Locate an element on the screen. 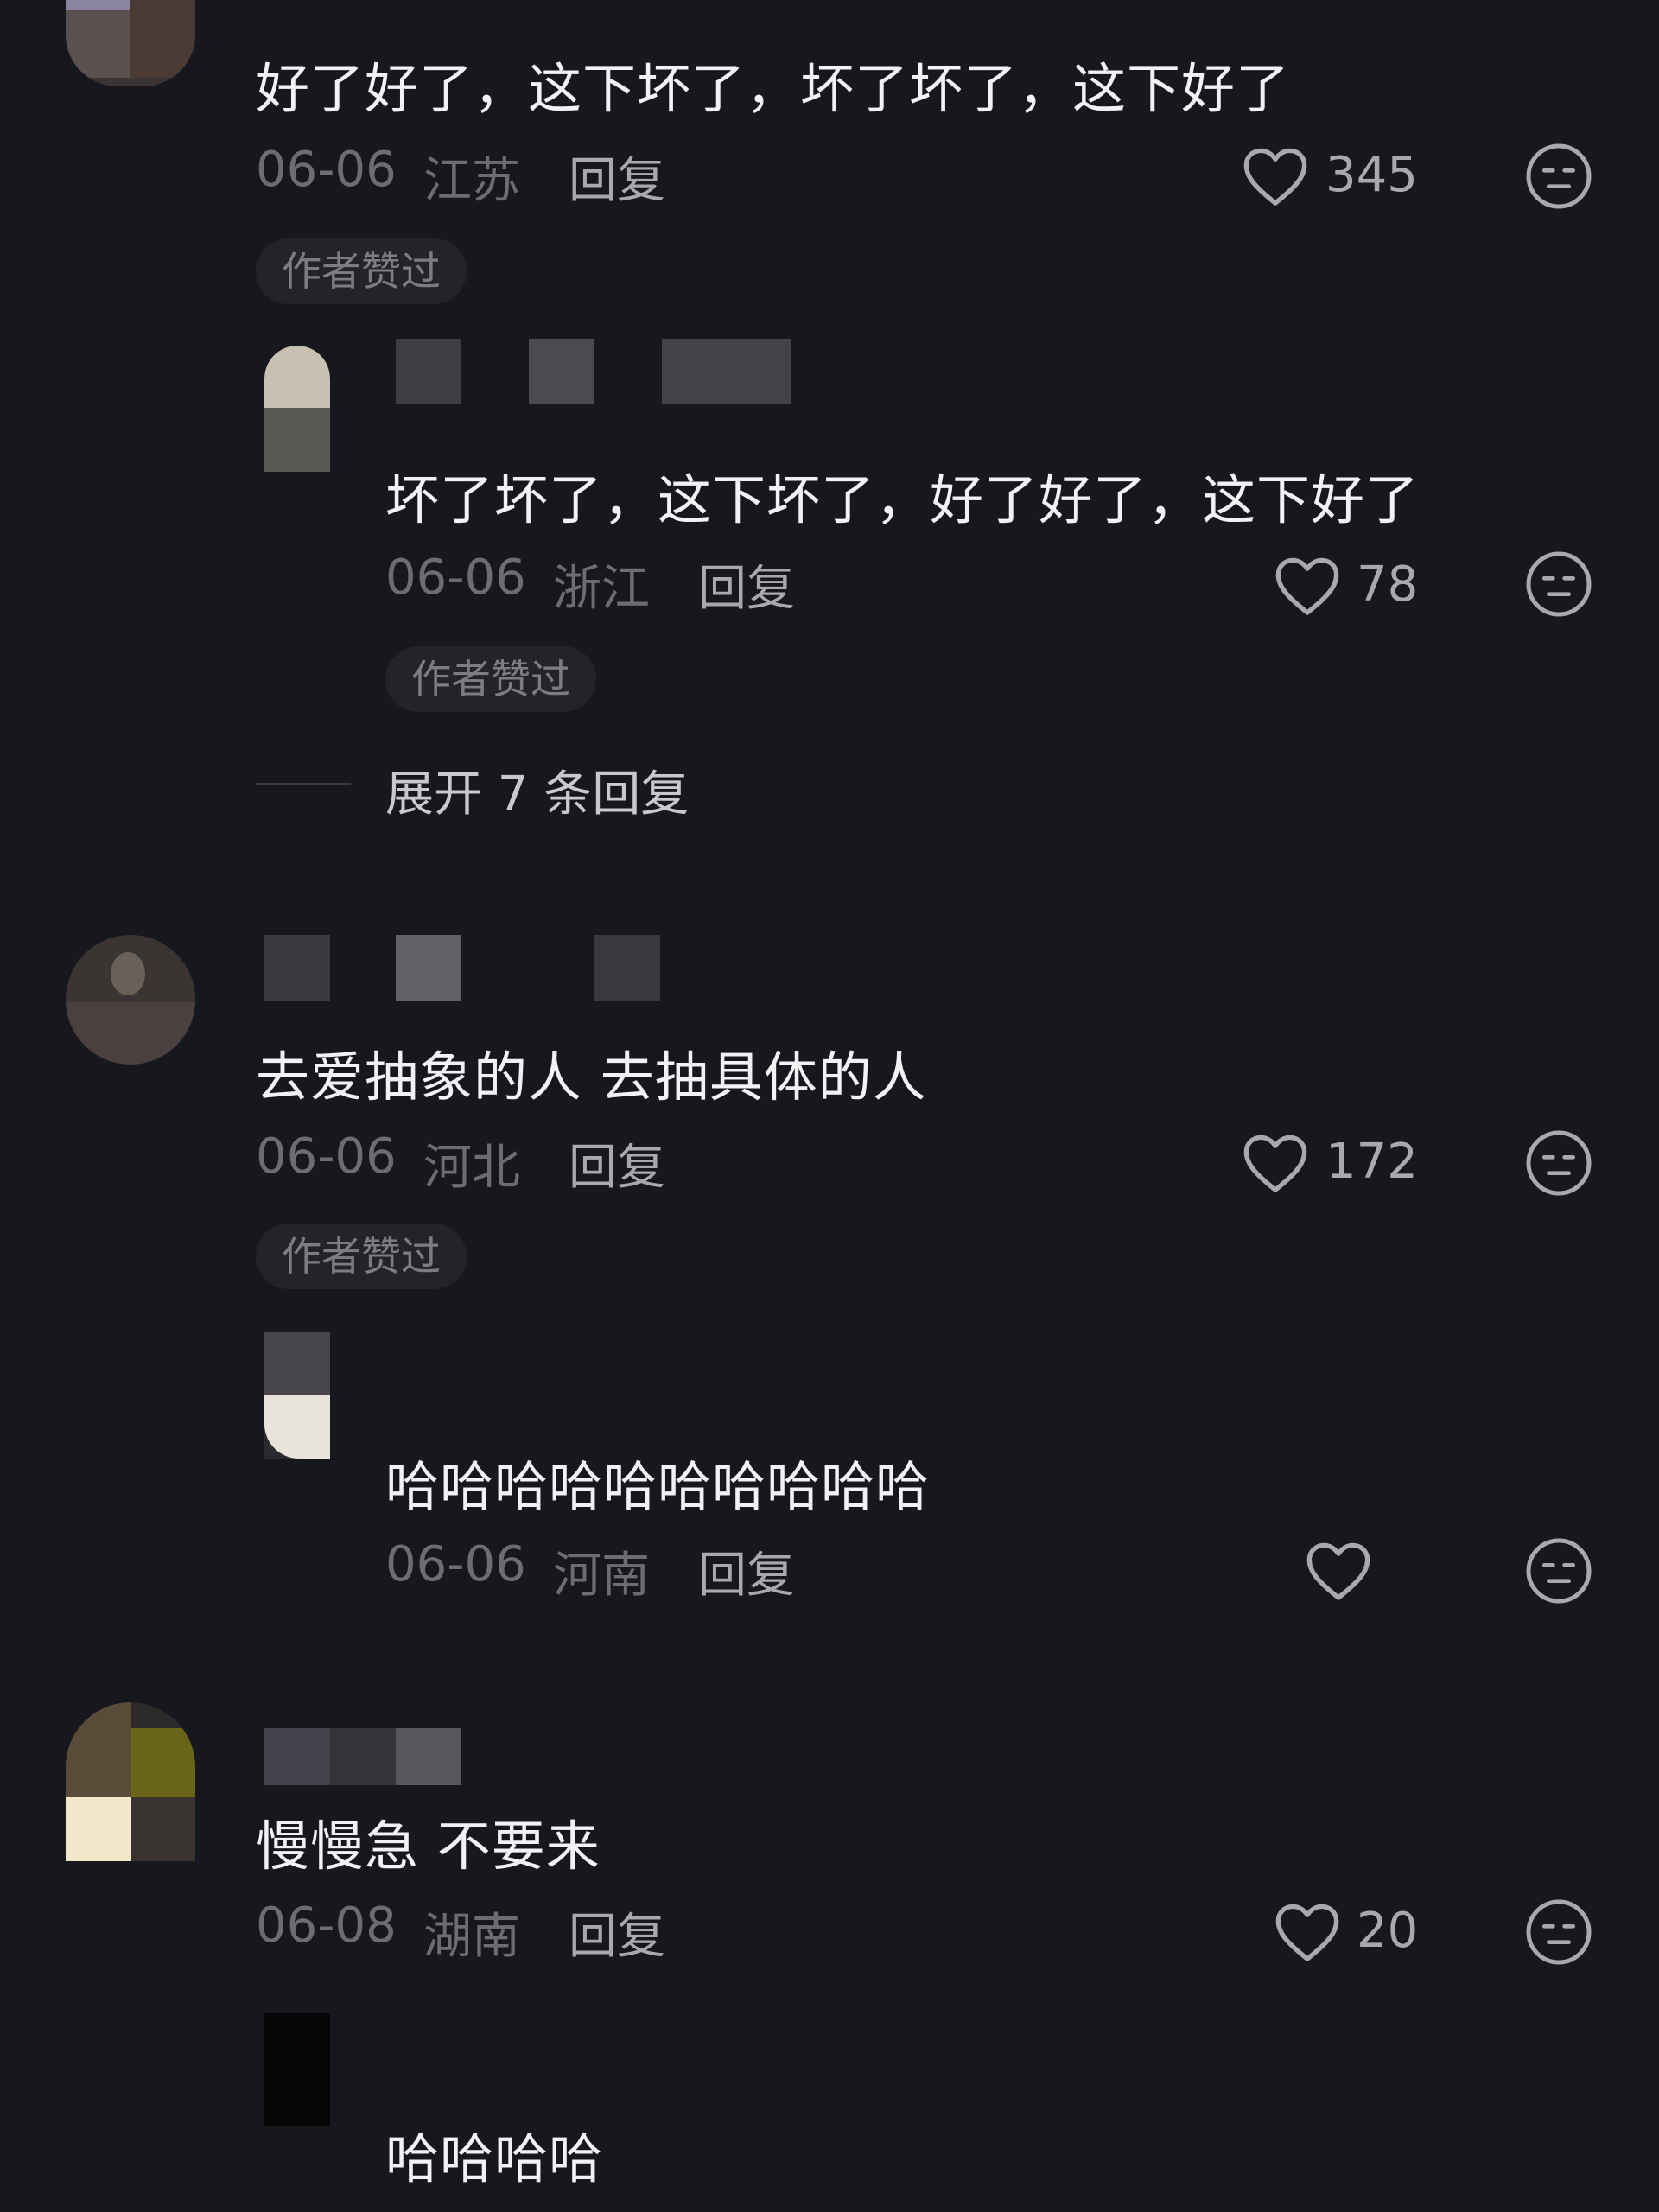 The width and height of the screenshot is (1659, 2212). comment-text: 好了好了，这下坏了，坏了坏了，这下好了 is located at coordinates (773, 88).